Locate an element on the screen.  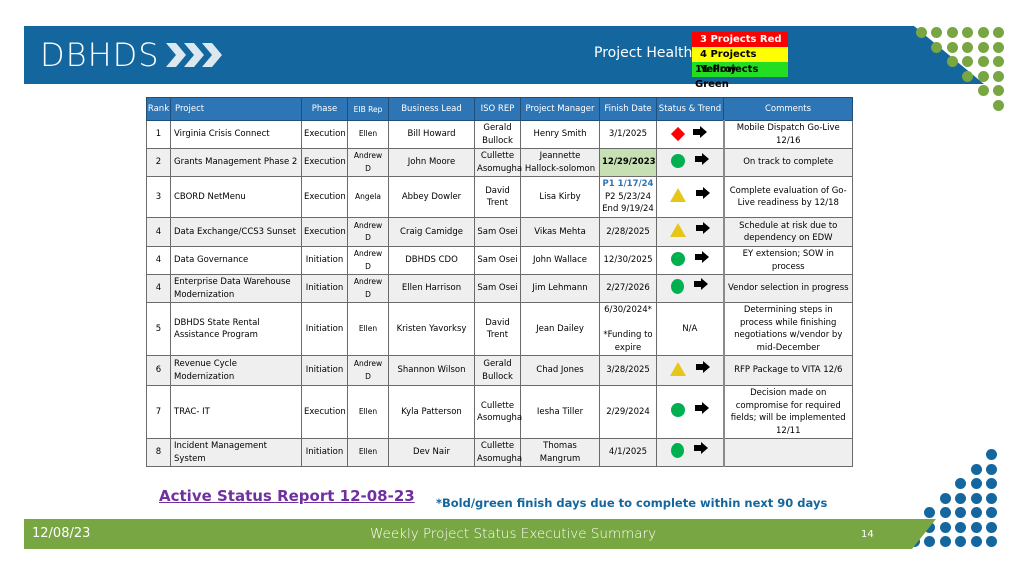
finish-date-cell: P1 1/17/24 P2 5/23/24 End 9/19/24 is located at coordinates (628, 197).